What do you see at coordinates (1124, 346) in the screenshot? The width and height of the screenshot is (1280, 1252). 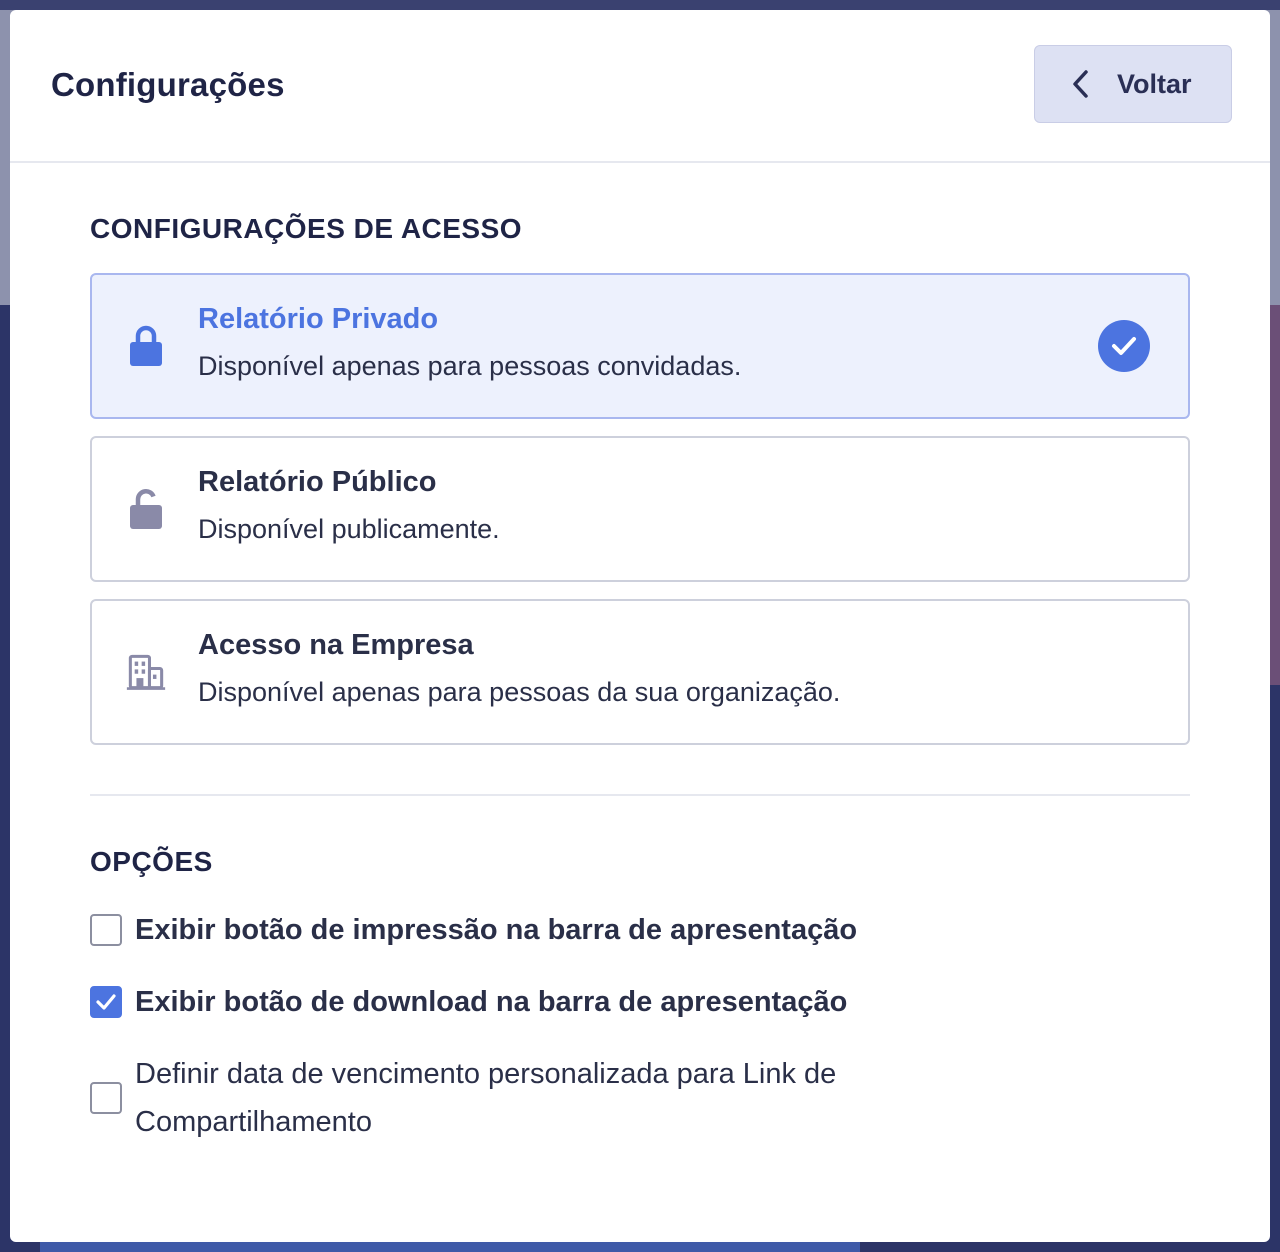 I see `selected-check-icon` at bounding box center [1124, 346].